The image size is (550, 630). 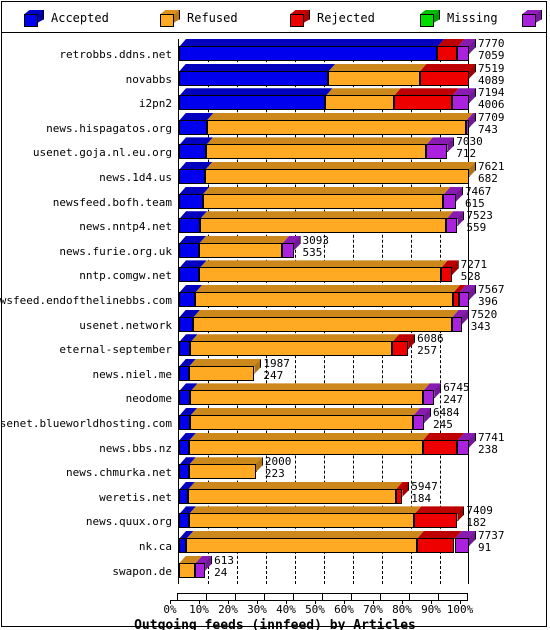 What do you see at coordinates (135, 177) in the screenshot?
I see `y-axis-label: news.1d4.us` at bounding box center [135, 177].